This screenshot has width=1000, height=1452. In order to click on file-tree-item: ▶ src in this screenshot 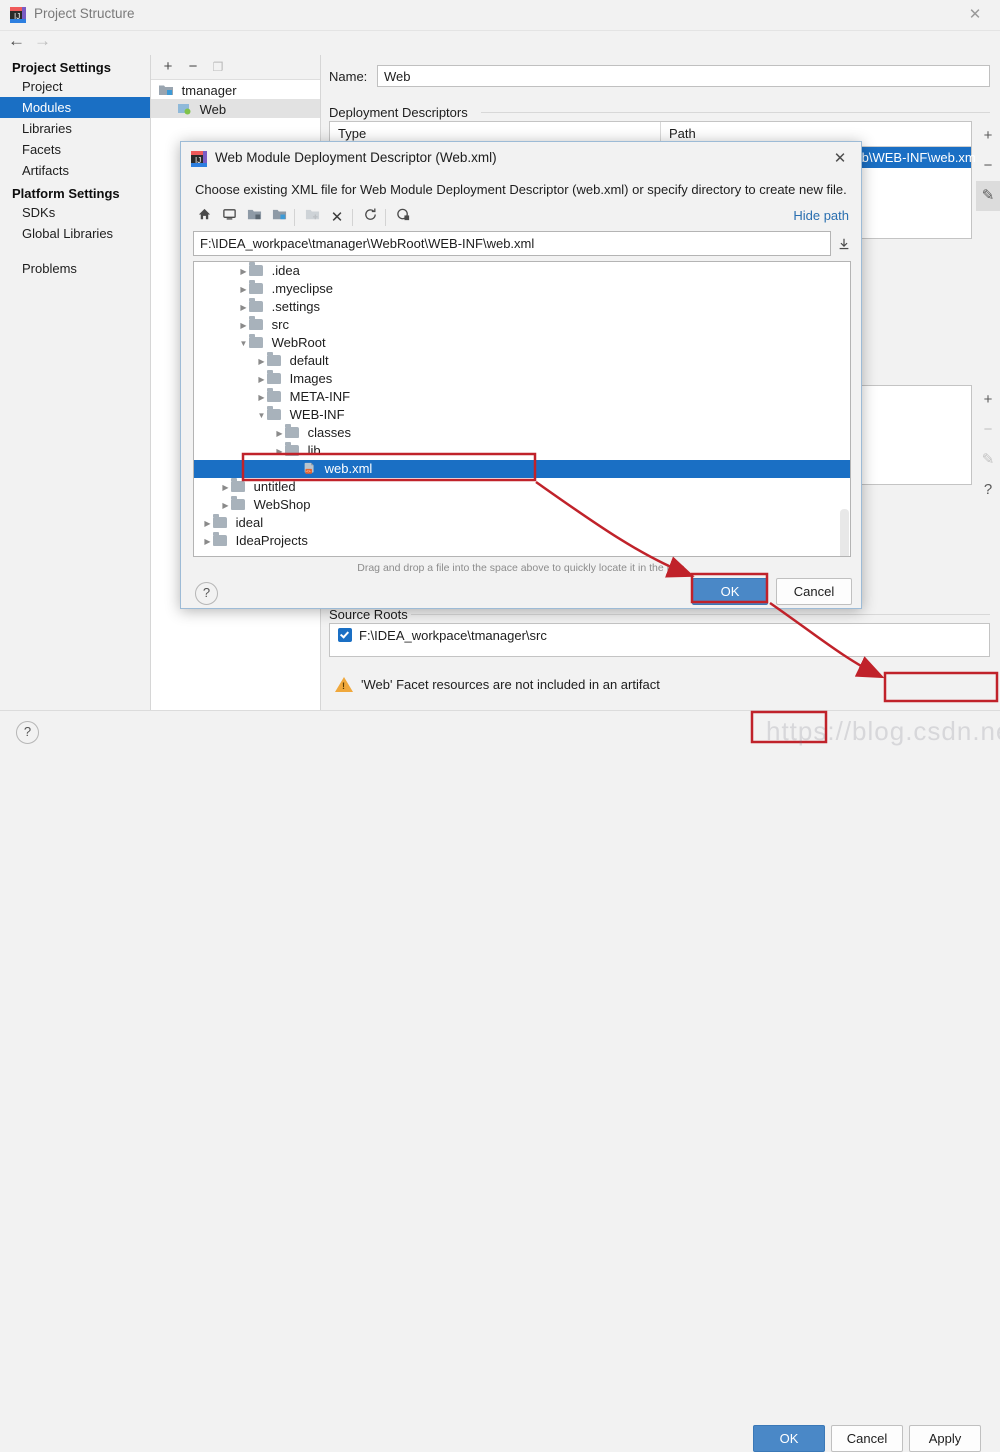, I will do `click(522, 325)`.